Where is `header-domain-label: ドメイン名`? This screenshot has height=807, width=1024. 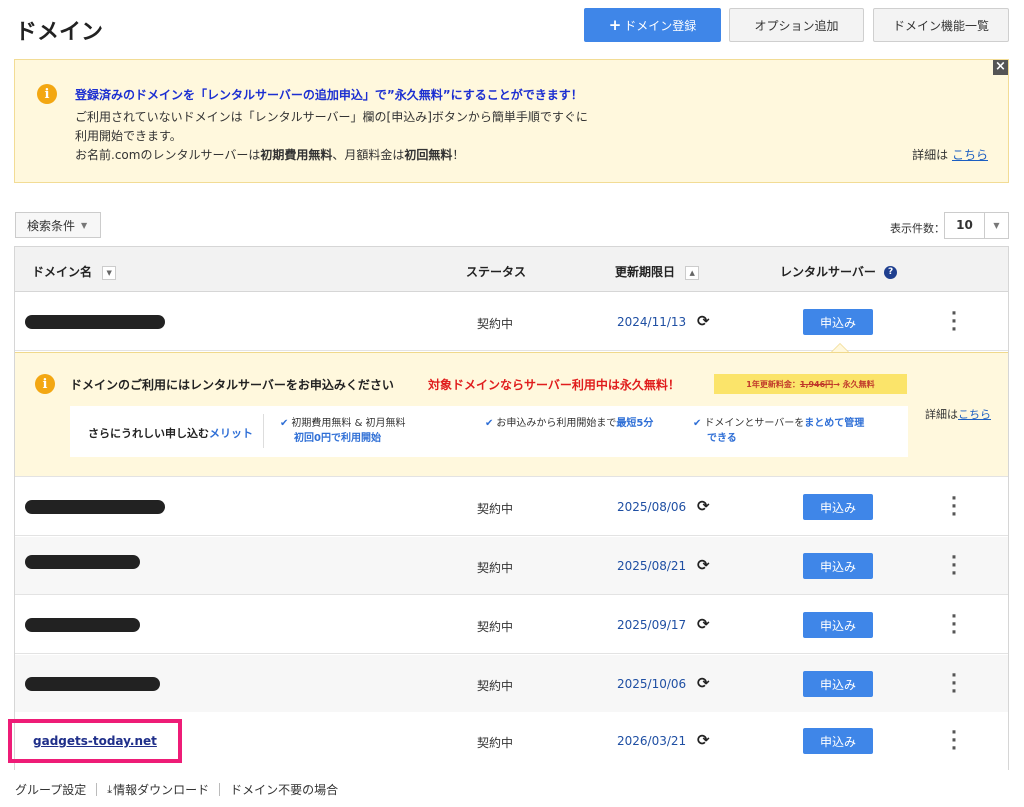 header-domain-label: ドメイン名 is located at coordinates (62, 272).